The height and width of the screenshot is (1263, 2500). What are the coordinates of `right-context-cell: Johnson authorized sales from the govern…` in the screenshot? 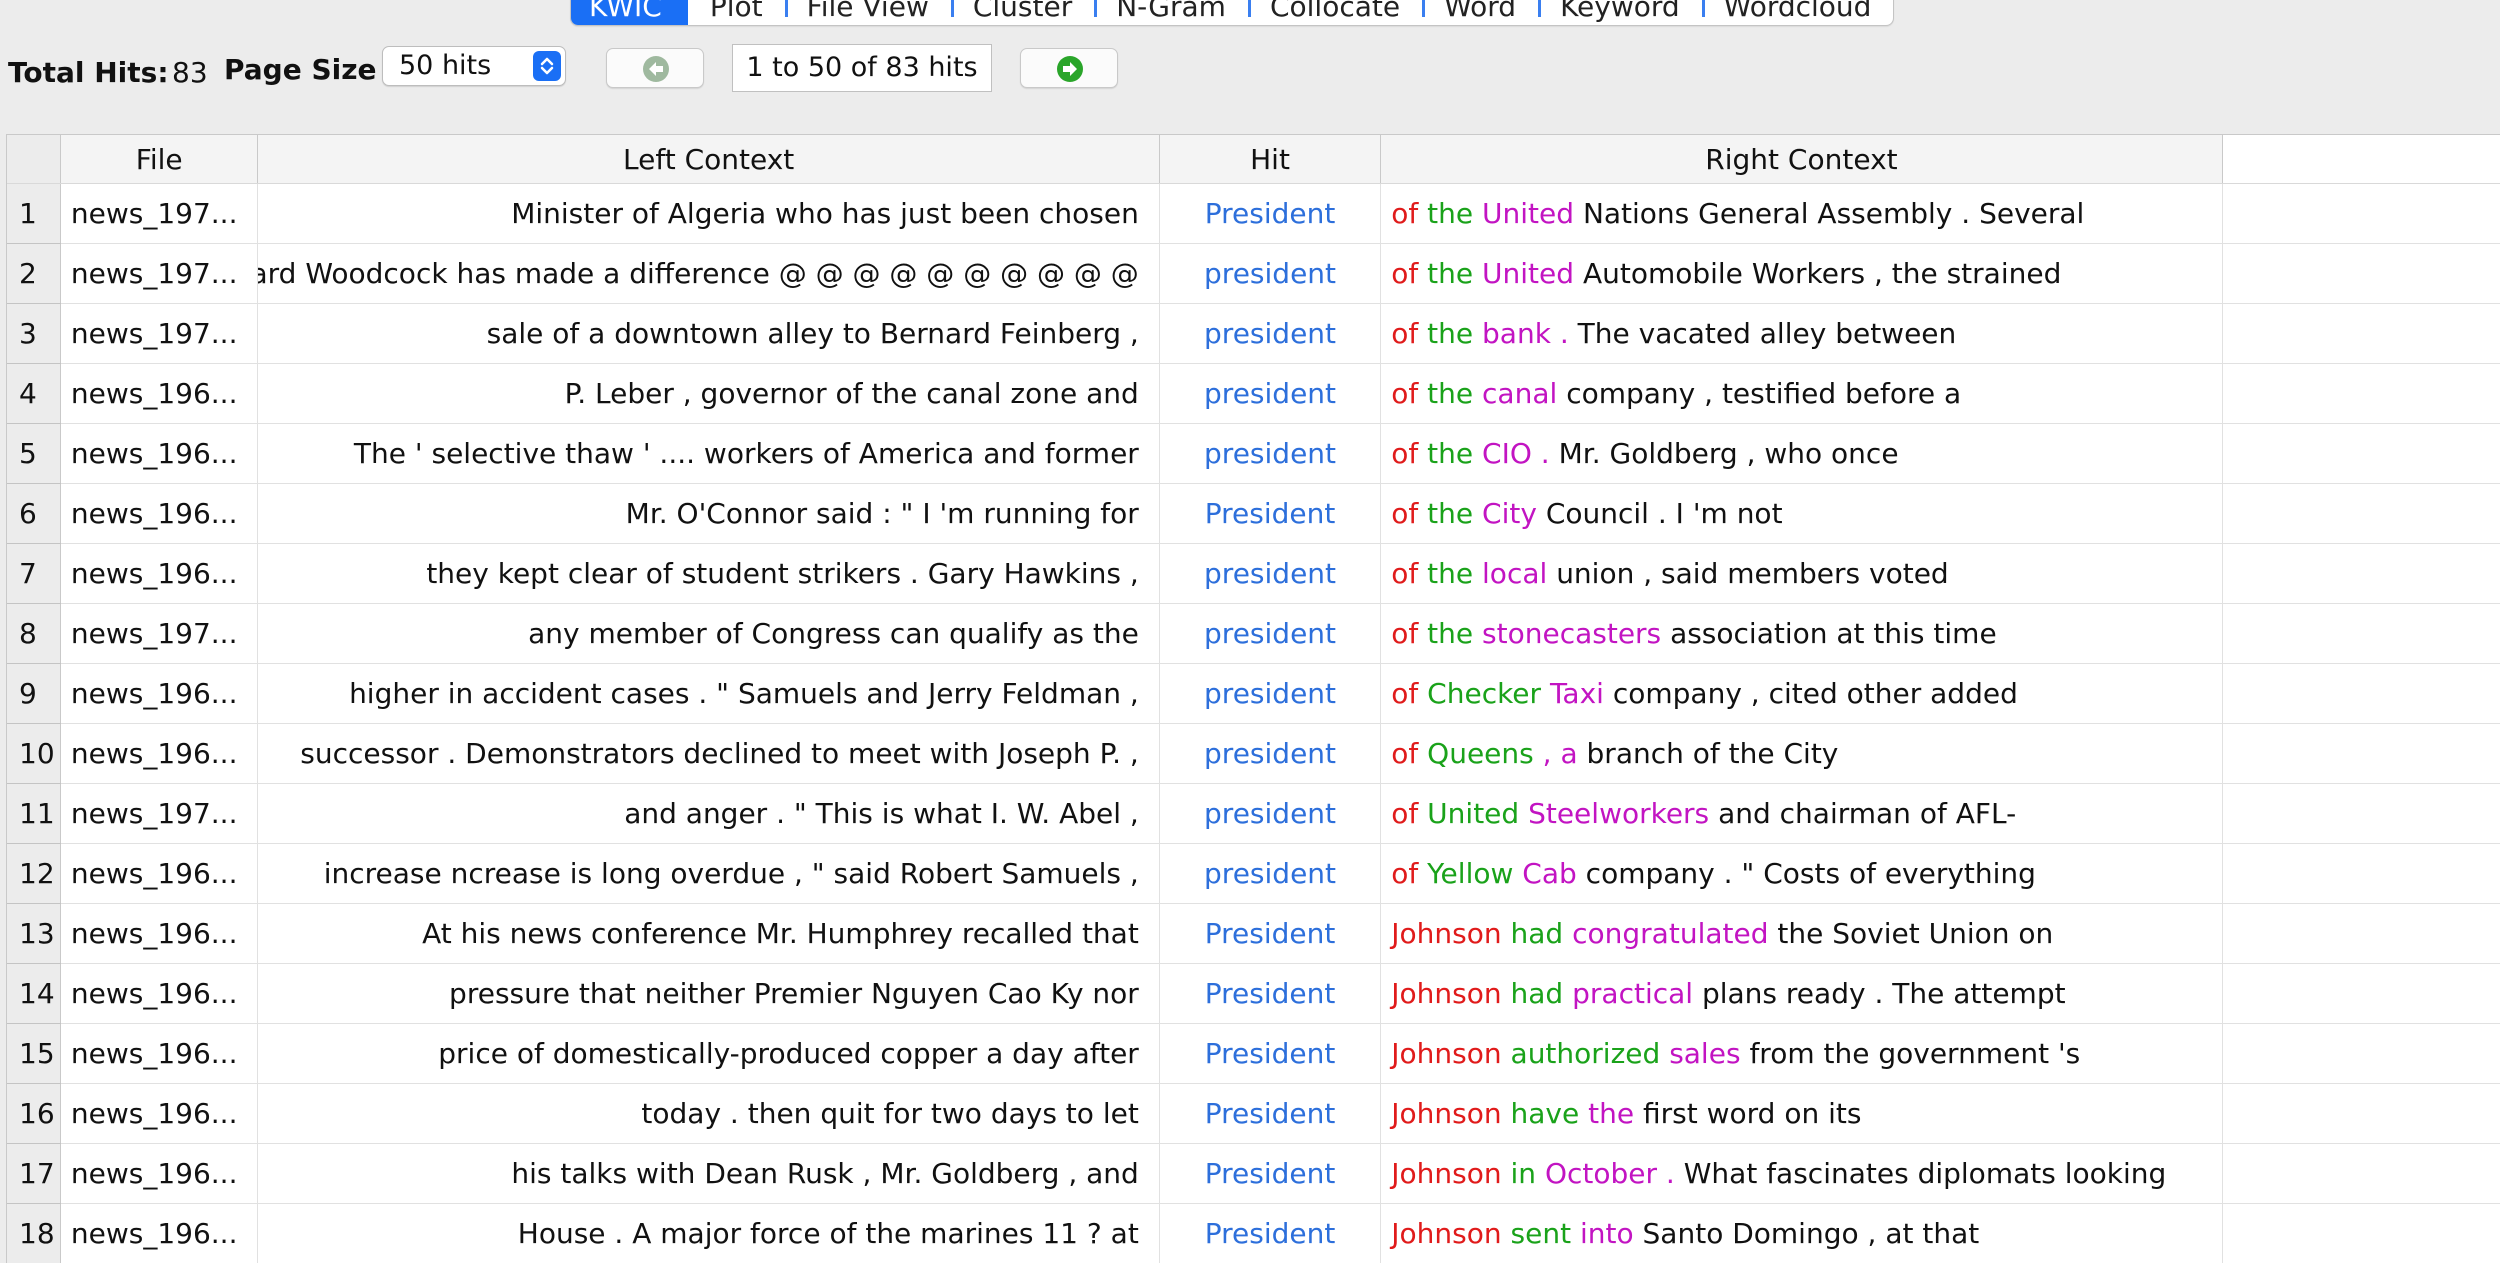 It's located at (1801, 1054).